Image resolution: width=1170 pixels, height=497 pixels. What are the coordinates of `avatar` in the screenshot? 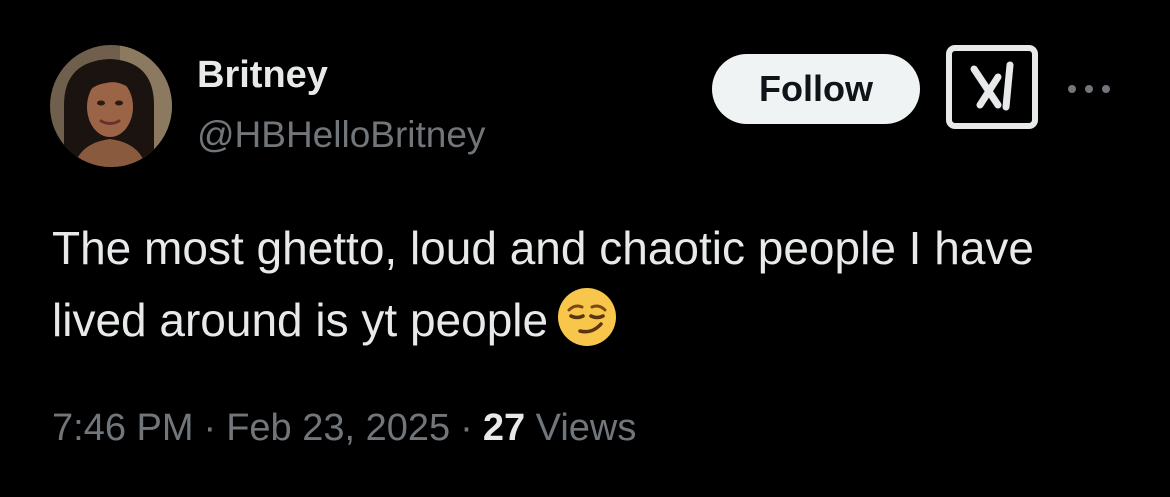 It's located at (111, 106).